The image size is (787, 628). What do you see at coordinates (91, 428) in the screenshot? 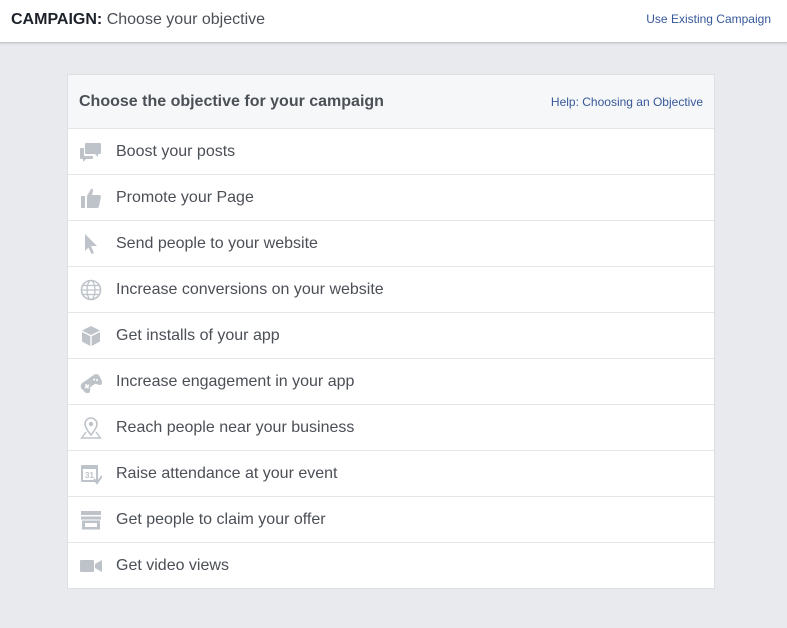
I see `map-pin-icon` at bounding box center [91, 428].